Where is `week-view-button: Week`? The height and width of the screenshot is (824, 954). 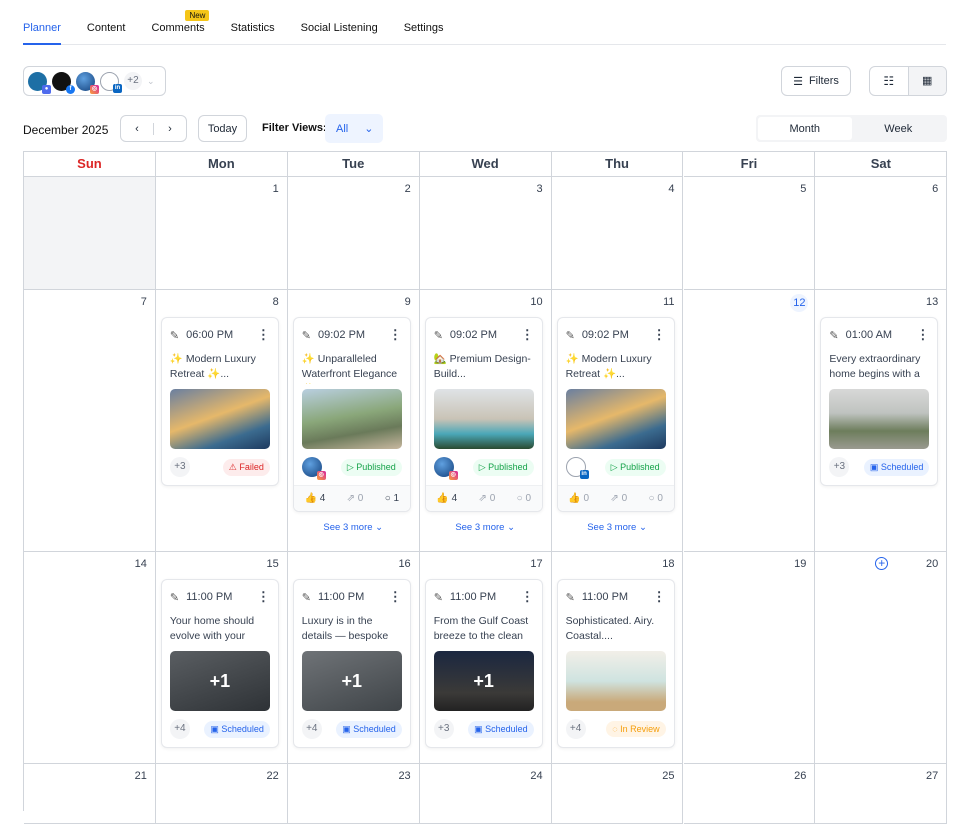
week-view-button: Week is located at coordinates (899, 128).